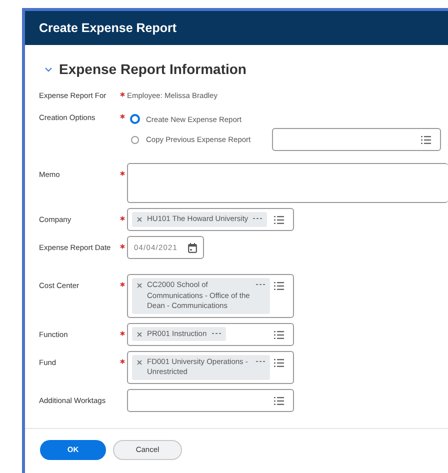 This screenshot has width=448, height=473. Describe the element at coordinates (48, 69) in the screenshot. I see `chevron-icon` at that location.